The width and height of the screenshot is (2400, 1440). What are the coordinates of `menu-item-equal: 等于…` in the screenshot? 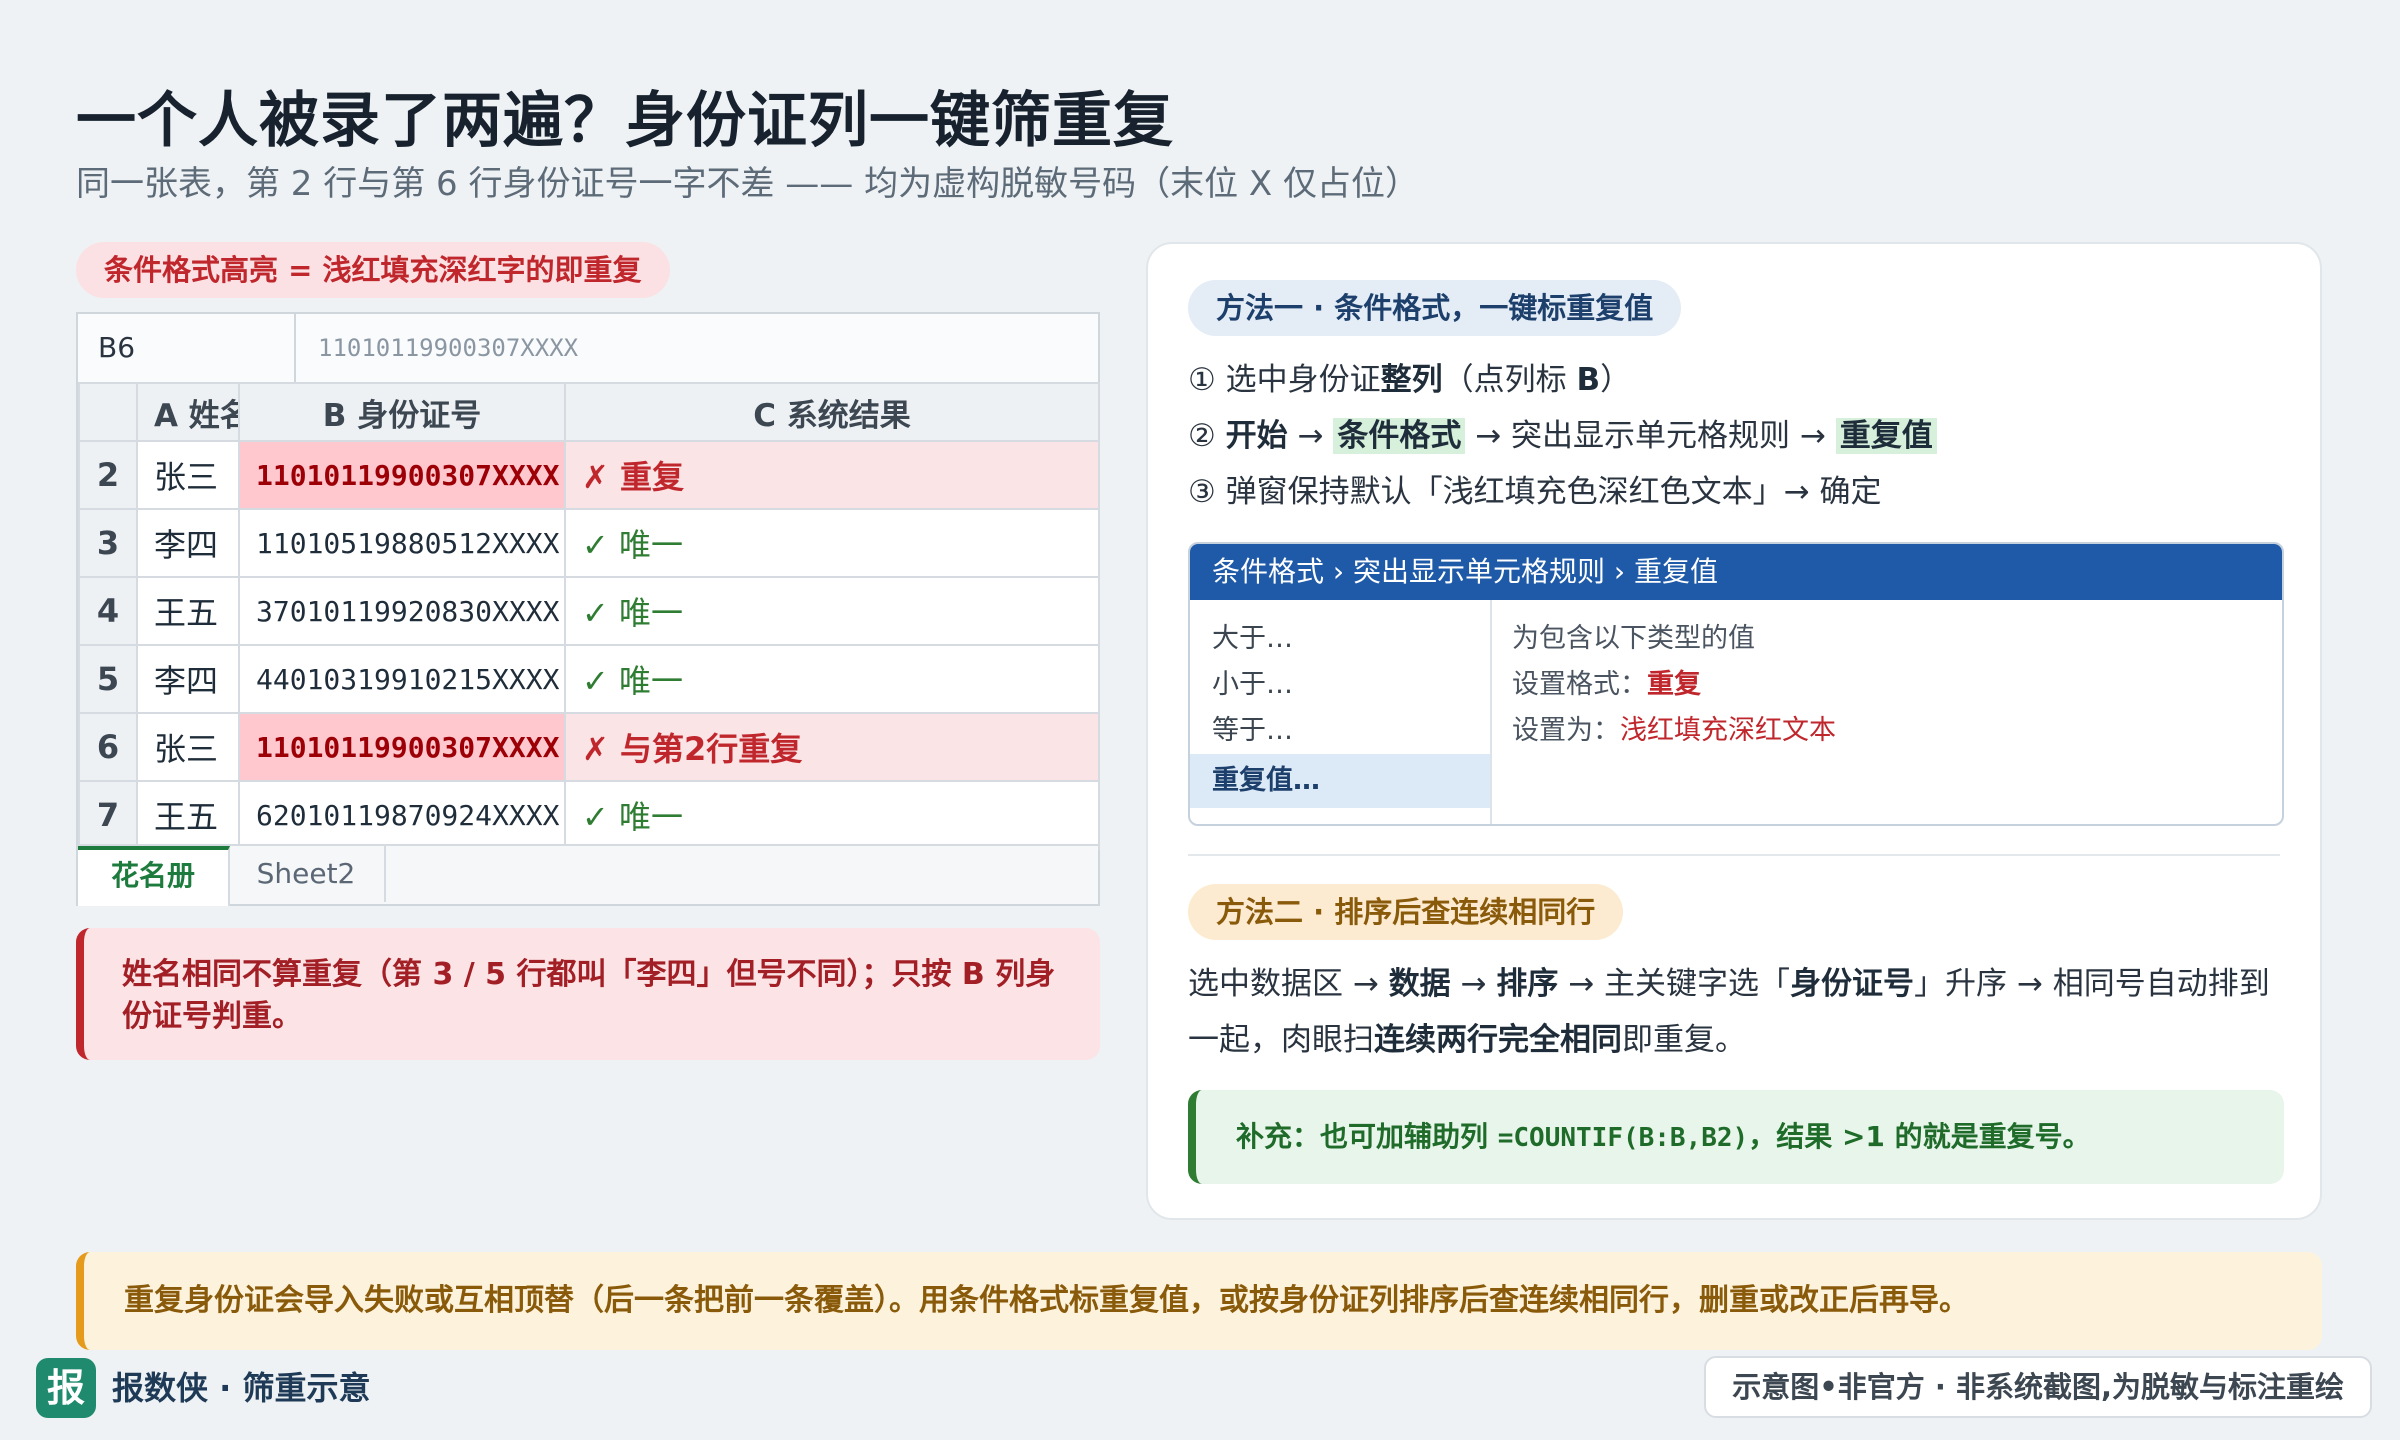 It's located at (1340, 731).